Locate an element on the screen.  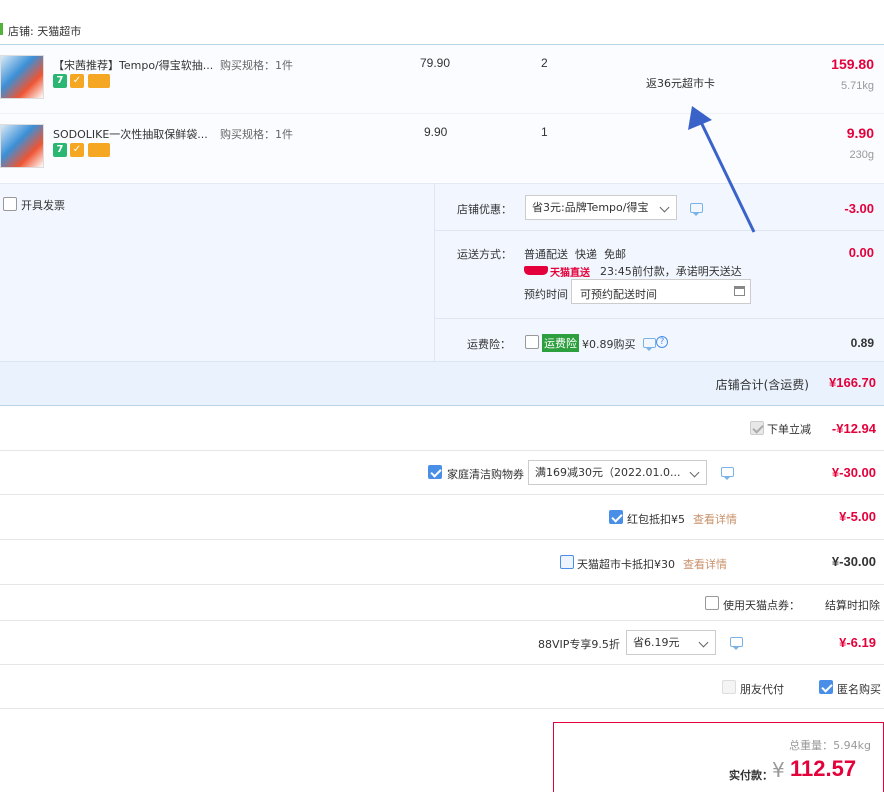
insurance-tag: 运费险 is located at coordinates (560, 343).